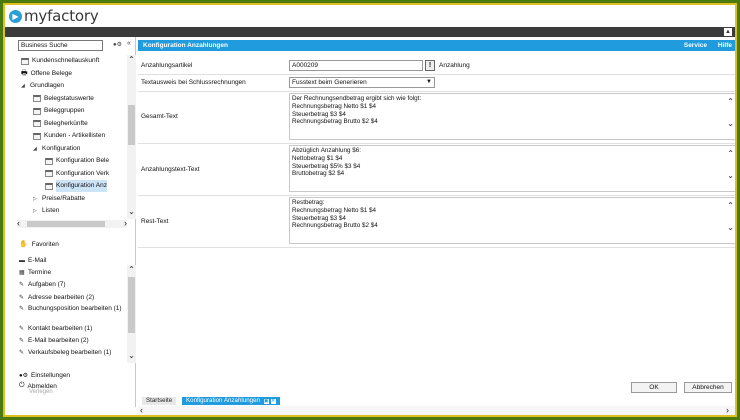  Describe the element at coordinates (362, 82) in the screenshot. I see `textmode-select: Fusstext beim Generieren ▼` at that location.